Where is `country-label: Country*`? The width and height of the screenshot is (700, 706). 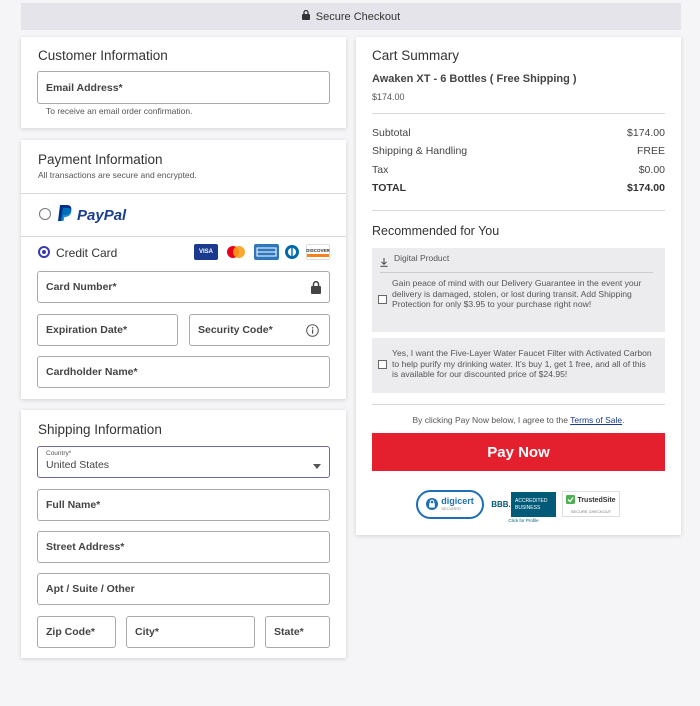
country-label: Country* is located at coordinates (59, 453).